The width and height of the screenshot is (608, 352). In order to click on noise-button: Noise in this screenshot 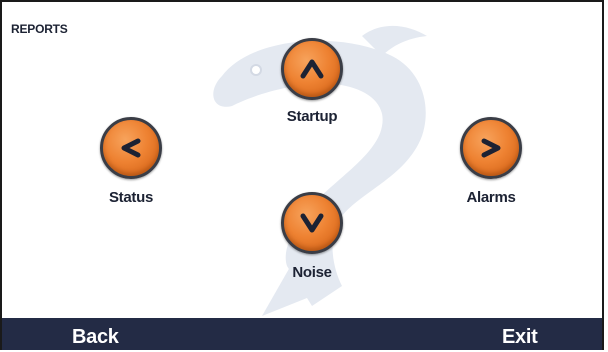, I will do `click(312, 236)`.